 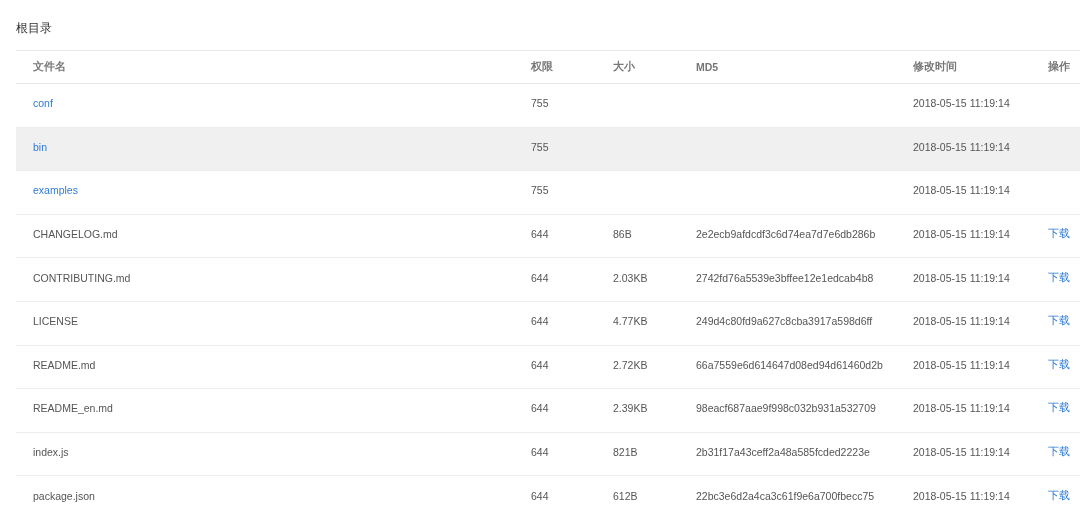 What do you see at coordinates (785, 408) in the screenshot?
I see `md5-cell-text: 98eacf687aae9f998c032b931a532709` at bounding box center [785, 408].